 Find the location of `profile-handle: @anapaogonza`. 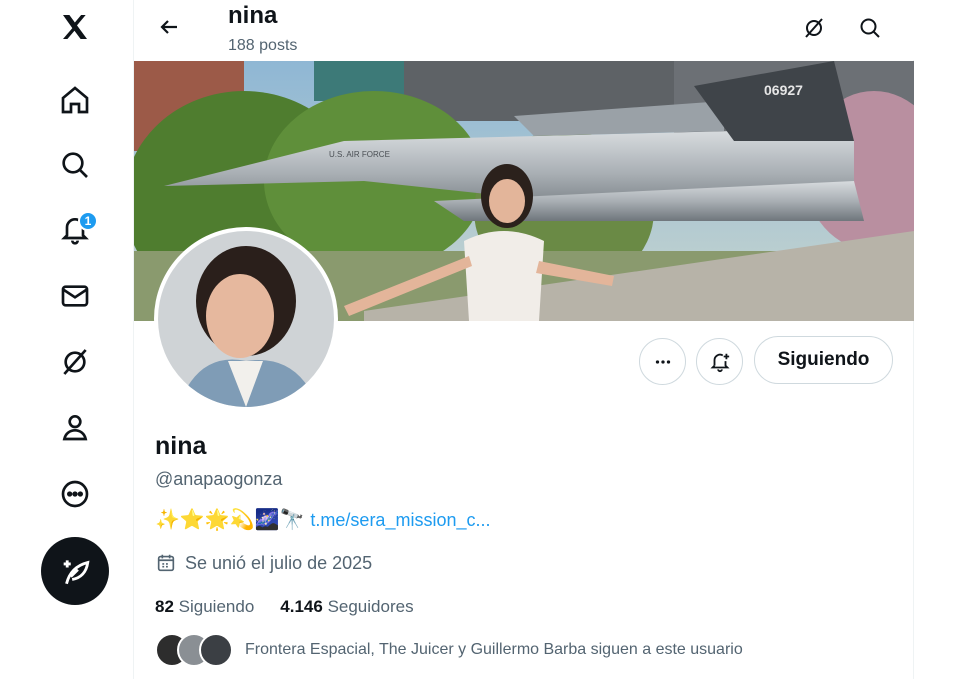

profile-handle: @anapaogonza is located at coordinates (219, 479).